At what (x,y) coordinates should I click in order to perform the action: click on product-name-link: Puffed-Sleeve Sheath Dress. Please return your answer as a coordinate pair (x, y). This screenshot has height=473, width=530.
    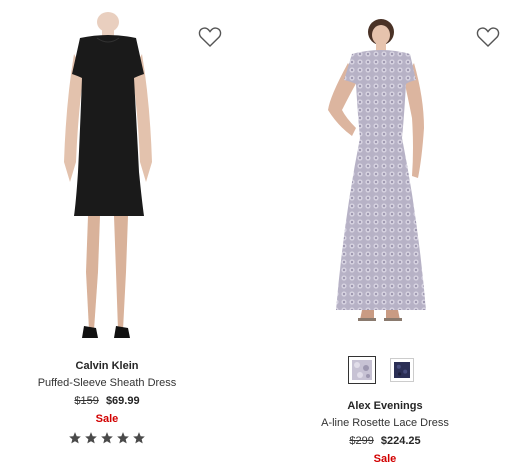
    Looking at the image, I should click on (107, 383).